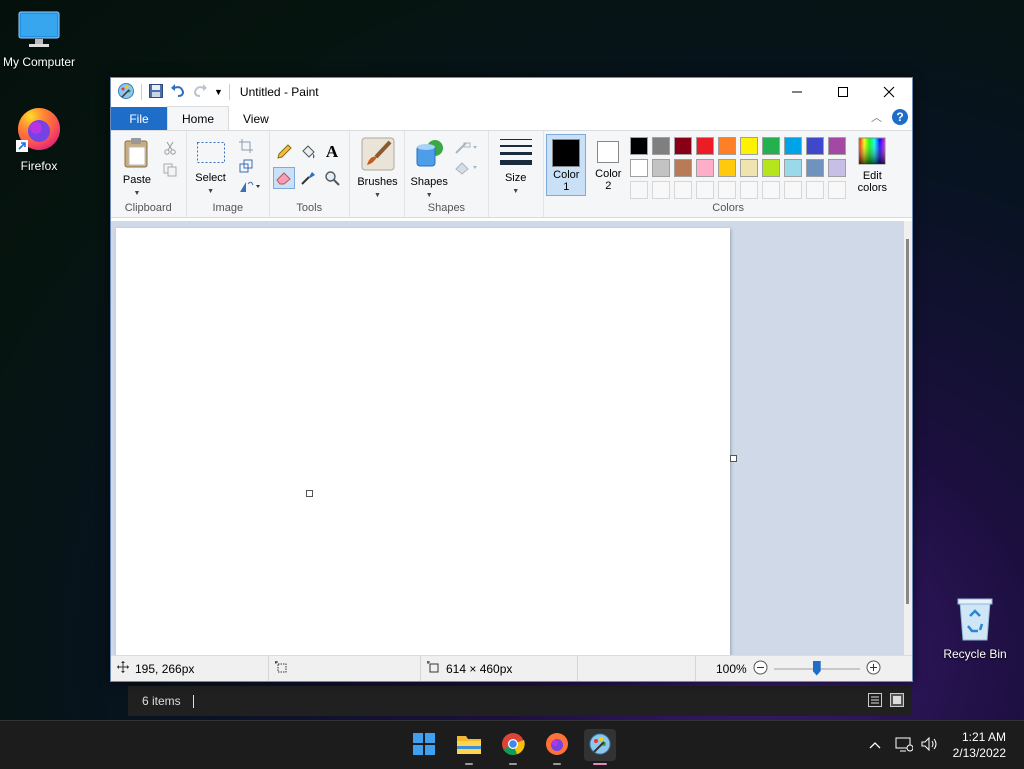 The image size is (1024, 769). I want to click on help-button: ?, so click(900, 117).